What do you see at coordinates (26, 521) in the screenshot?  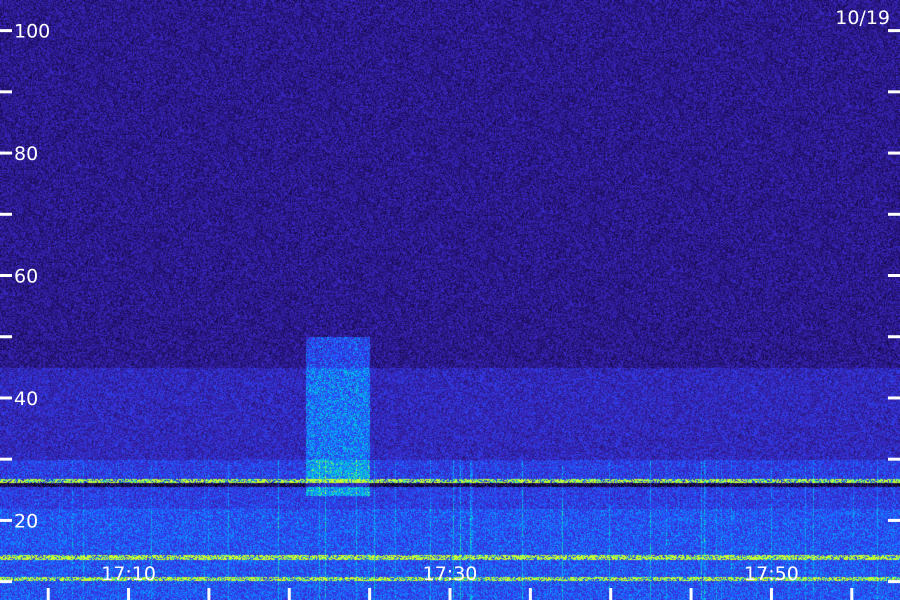 I see `y-tick-label-20: 20` at bounding box center [26, 521].